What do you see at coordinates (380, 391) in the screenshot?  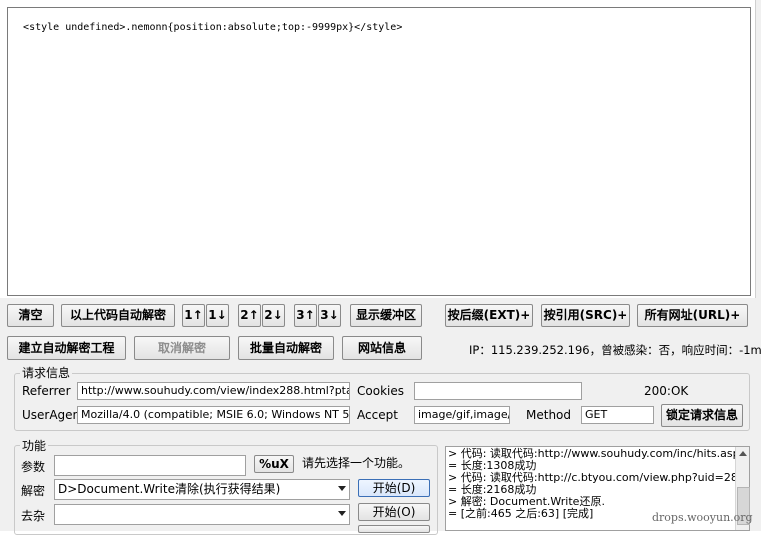 I see `cookies-label: Cookies` at bounding box center [380, 391].